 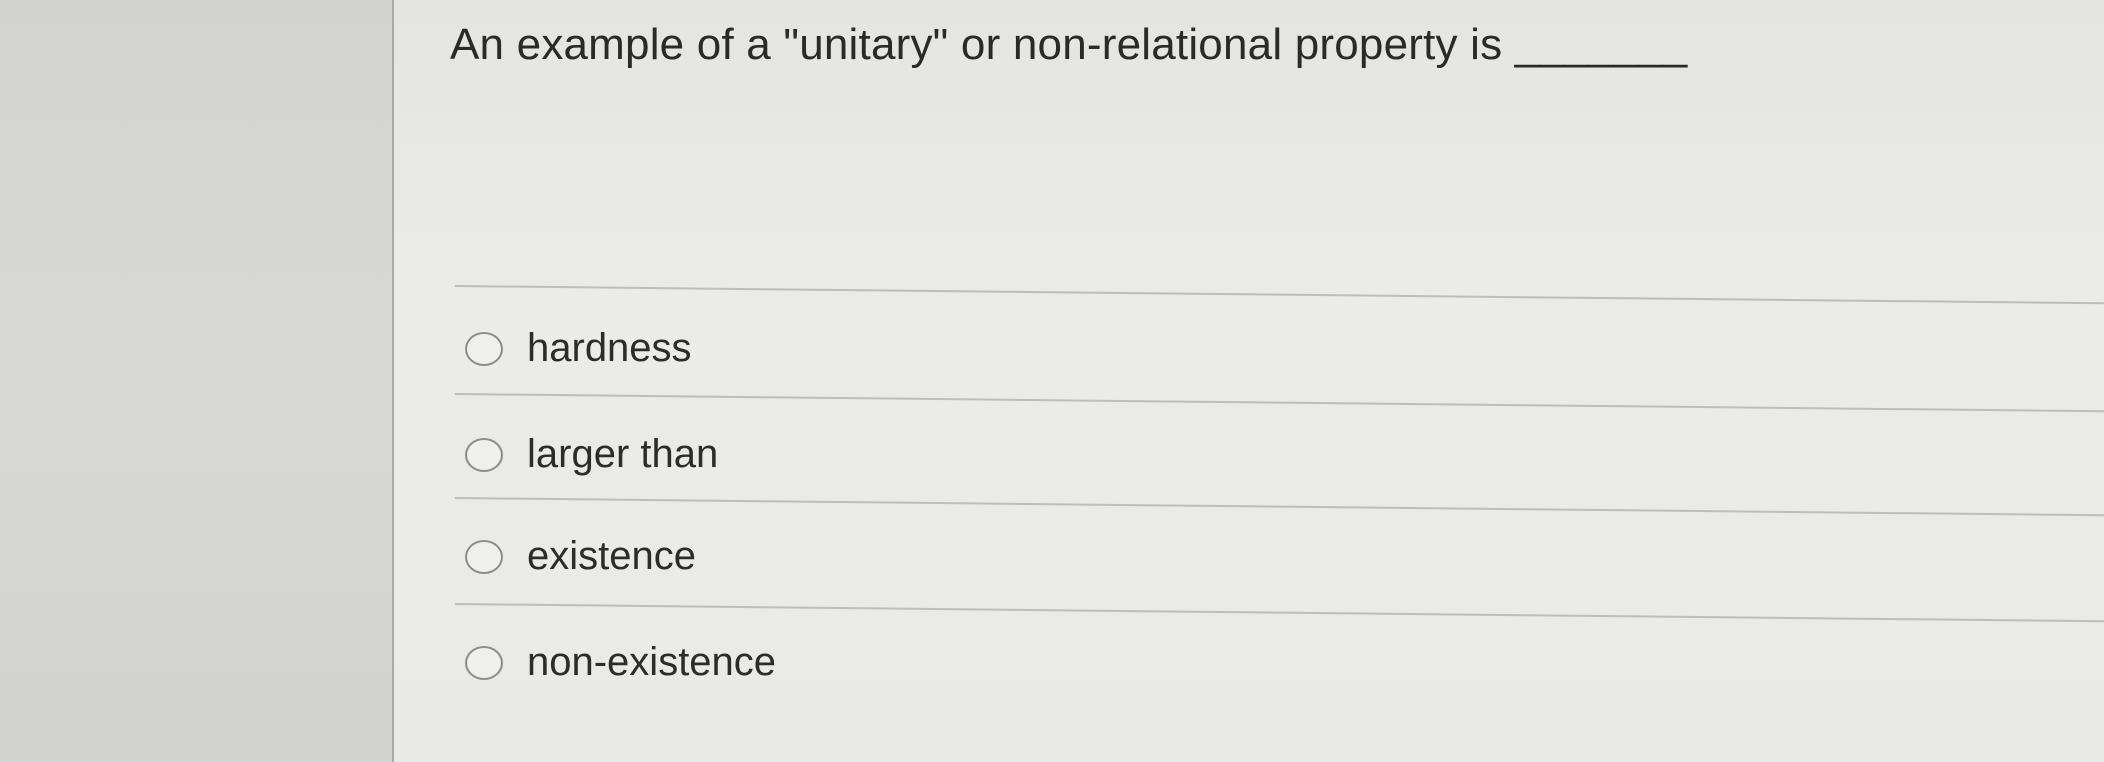 I want to click on option-label: hardness, so click(x=609, y=348).